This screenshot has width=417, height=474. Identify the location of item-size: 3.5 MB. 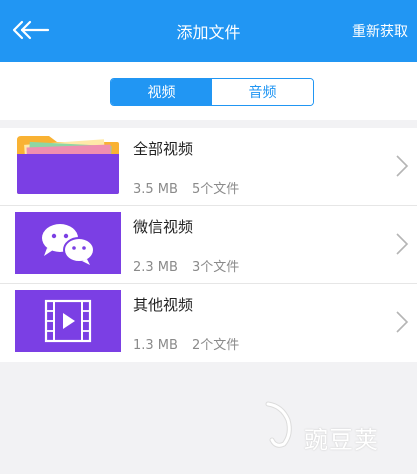
(155, 189).